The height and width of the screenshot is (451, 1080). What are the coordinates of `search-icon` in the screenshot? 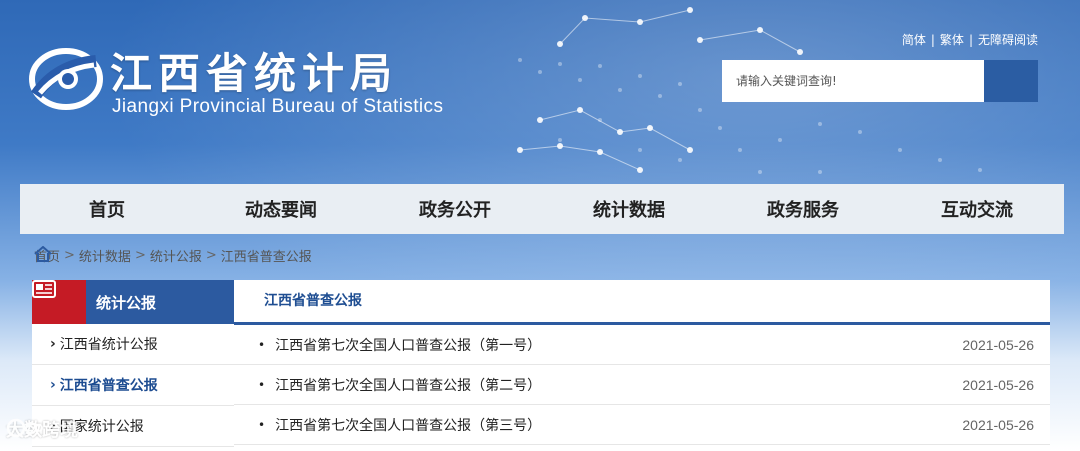 It's located at (732, 70).